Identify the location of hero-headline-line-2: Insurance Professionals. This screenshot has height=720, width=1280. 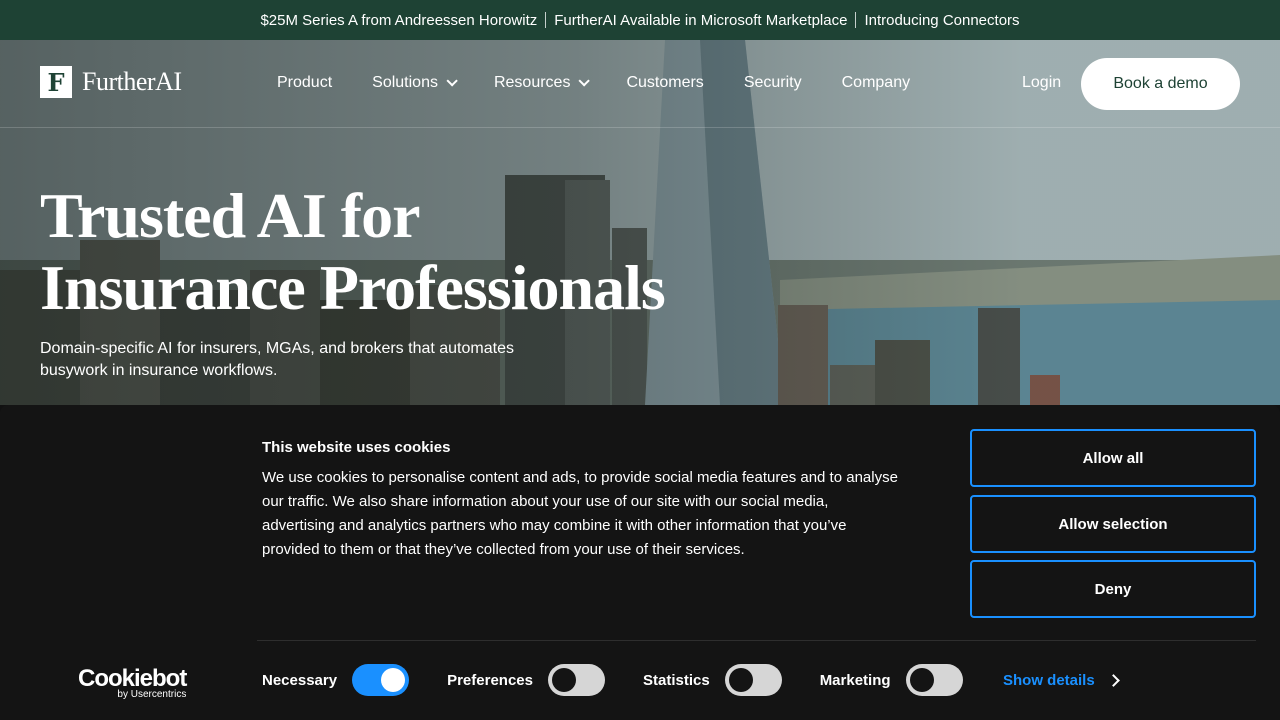
(353, 287).